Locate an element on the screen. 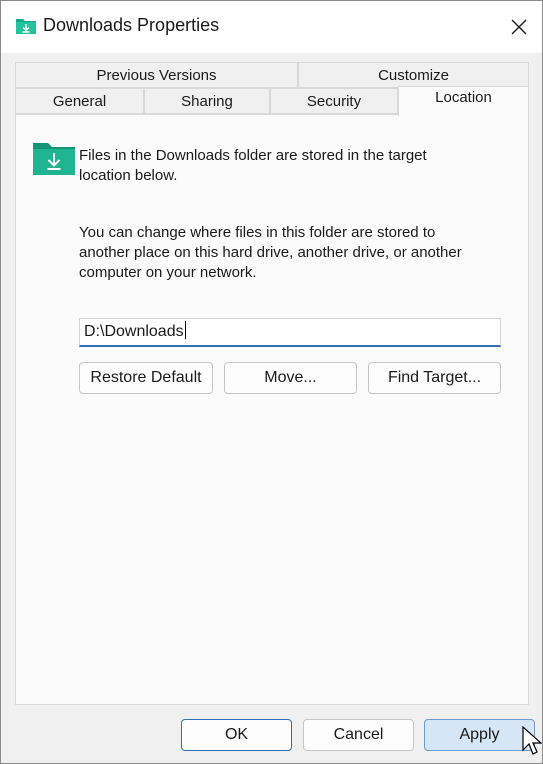 Image resolution: width=543 pixels, height=764 pixels. close-button is located at coordinates (519, 27).